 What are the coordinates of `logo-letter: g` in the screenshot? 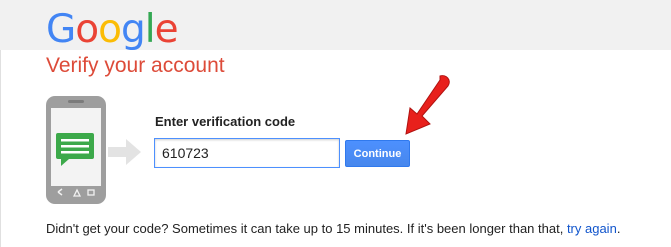 It's located at (133, 29).